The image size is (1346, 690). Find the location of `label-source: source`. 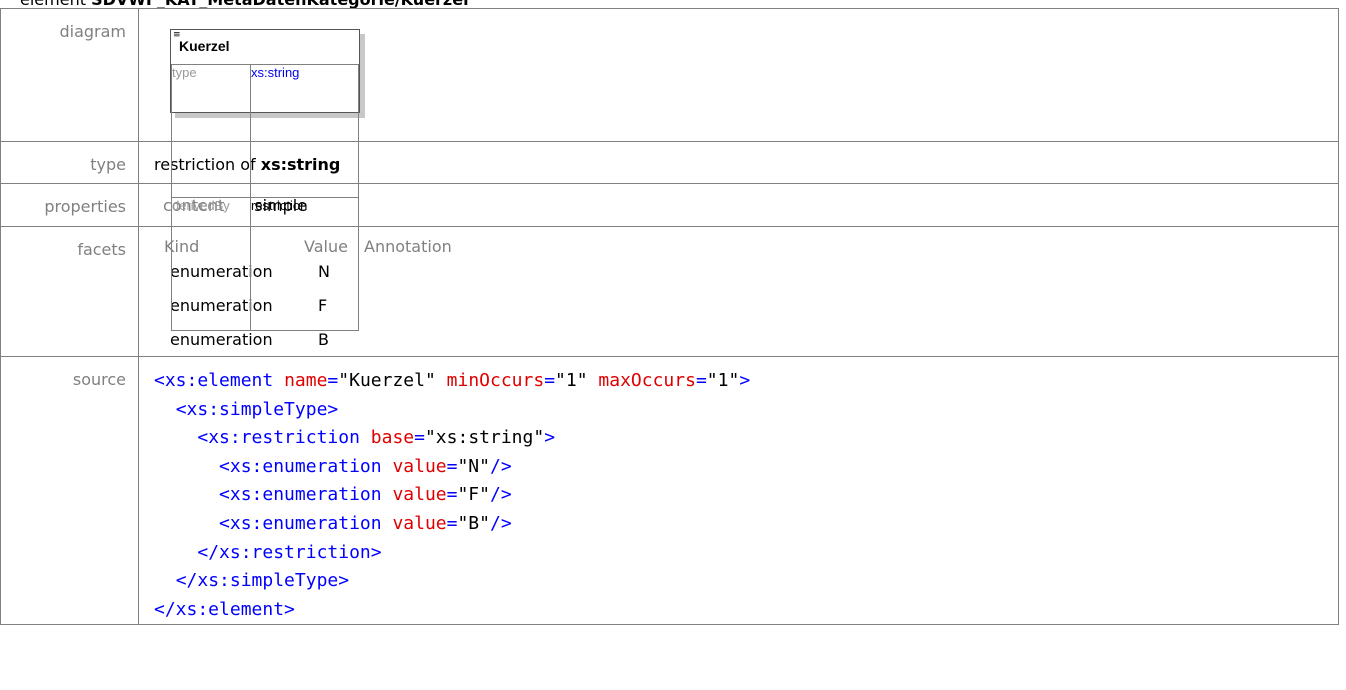

label-source: source is located at coordinates (69, 490).